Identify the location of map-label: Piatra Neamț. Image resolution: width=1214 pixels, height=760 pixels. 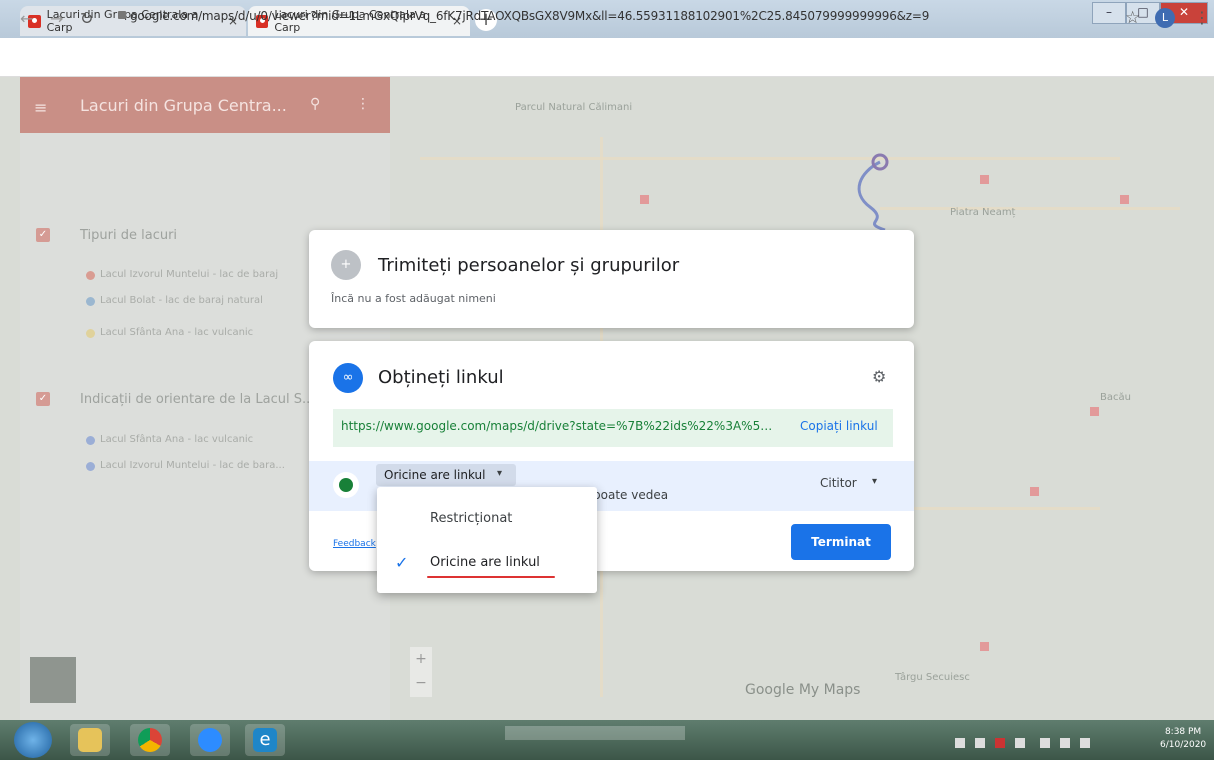
(983, 212).